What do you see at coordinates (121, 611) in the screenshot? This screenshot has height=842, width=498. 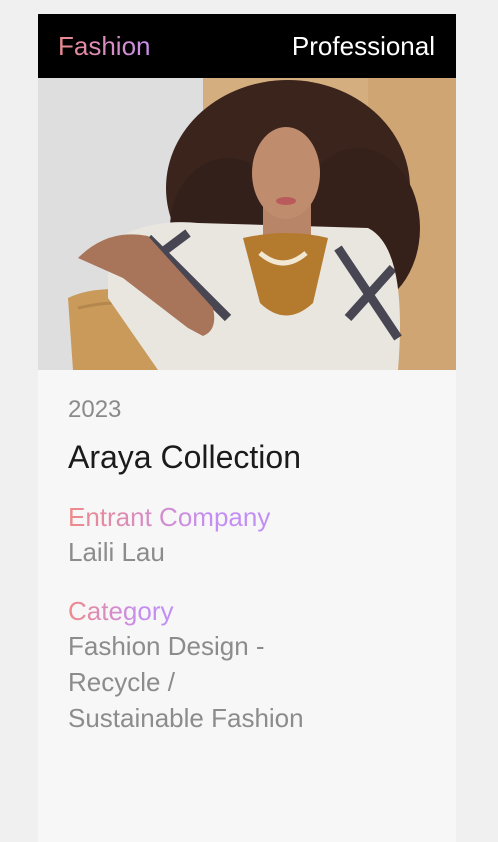 I see `category-label: Category` at bounding box center [121, 611].